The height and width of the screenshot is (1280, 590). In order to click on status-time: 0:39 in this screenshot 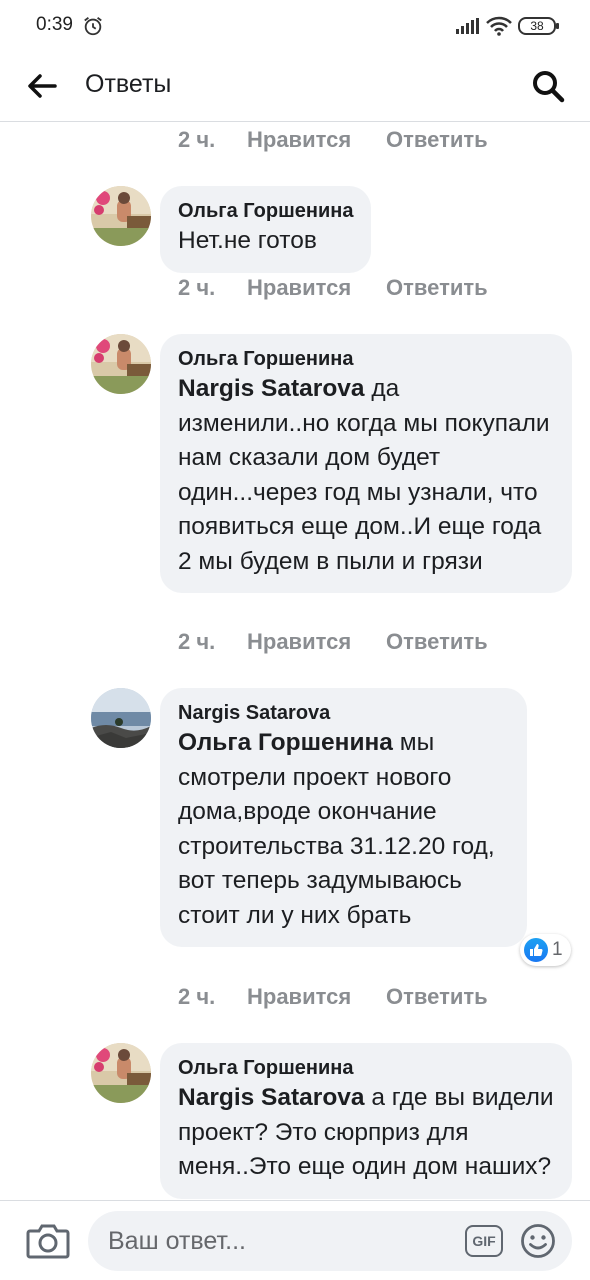, I will do `click(54, 24)`.